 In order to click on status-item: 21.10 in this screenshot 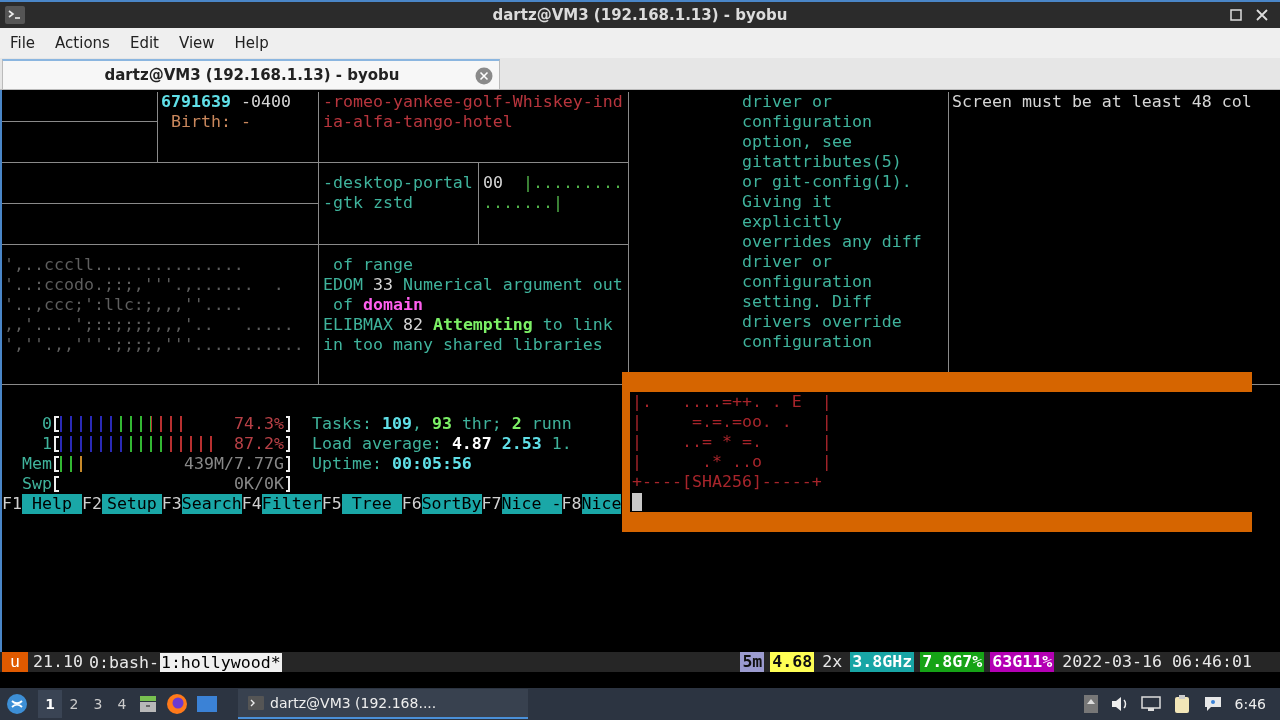, I will do `click(58, 662)`.